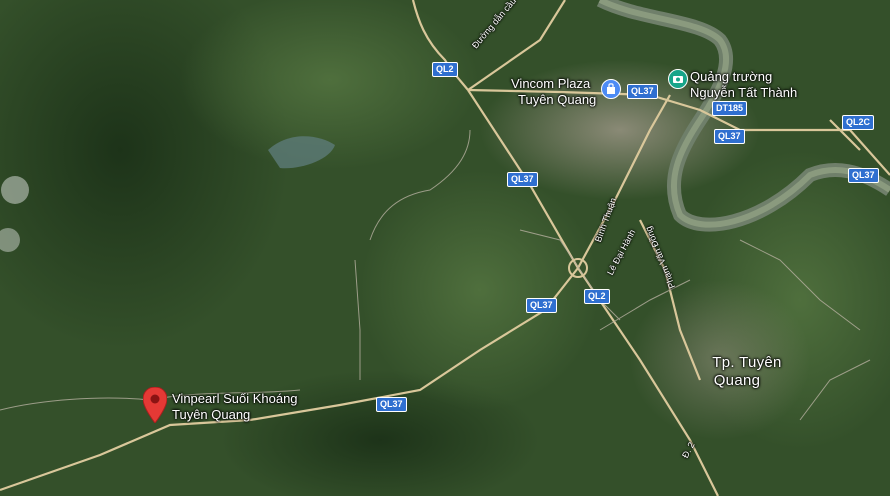 The image size is (890, 496). Describe the element at coordinates (863, 175) in the screenshot. I see `shield-ql37-far-east: QL37` at that location.